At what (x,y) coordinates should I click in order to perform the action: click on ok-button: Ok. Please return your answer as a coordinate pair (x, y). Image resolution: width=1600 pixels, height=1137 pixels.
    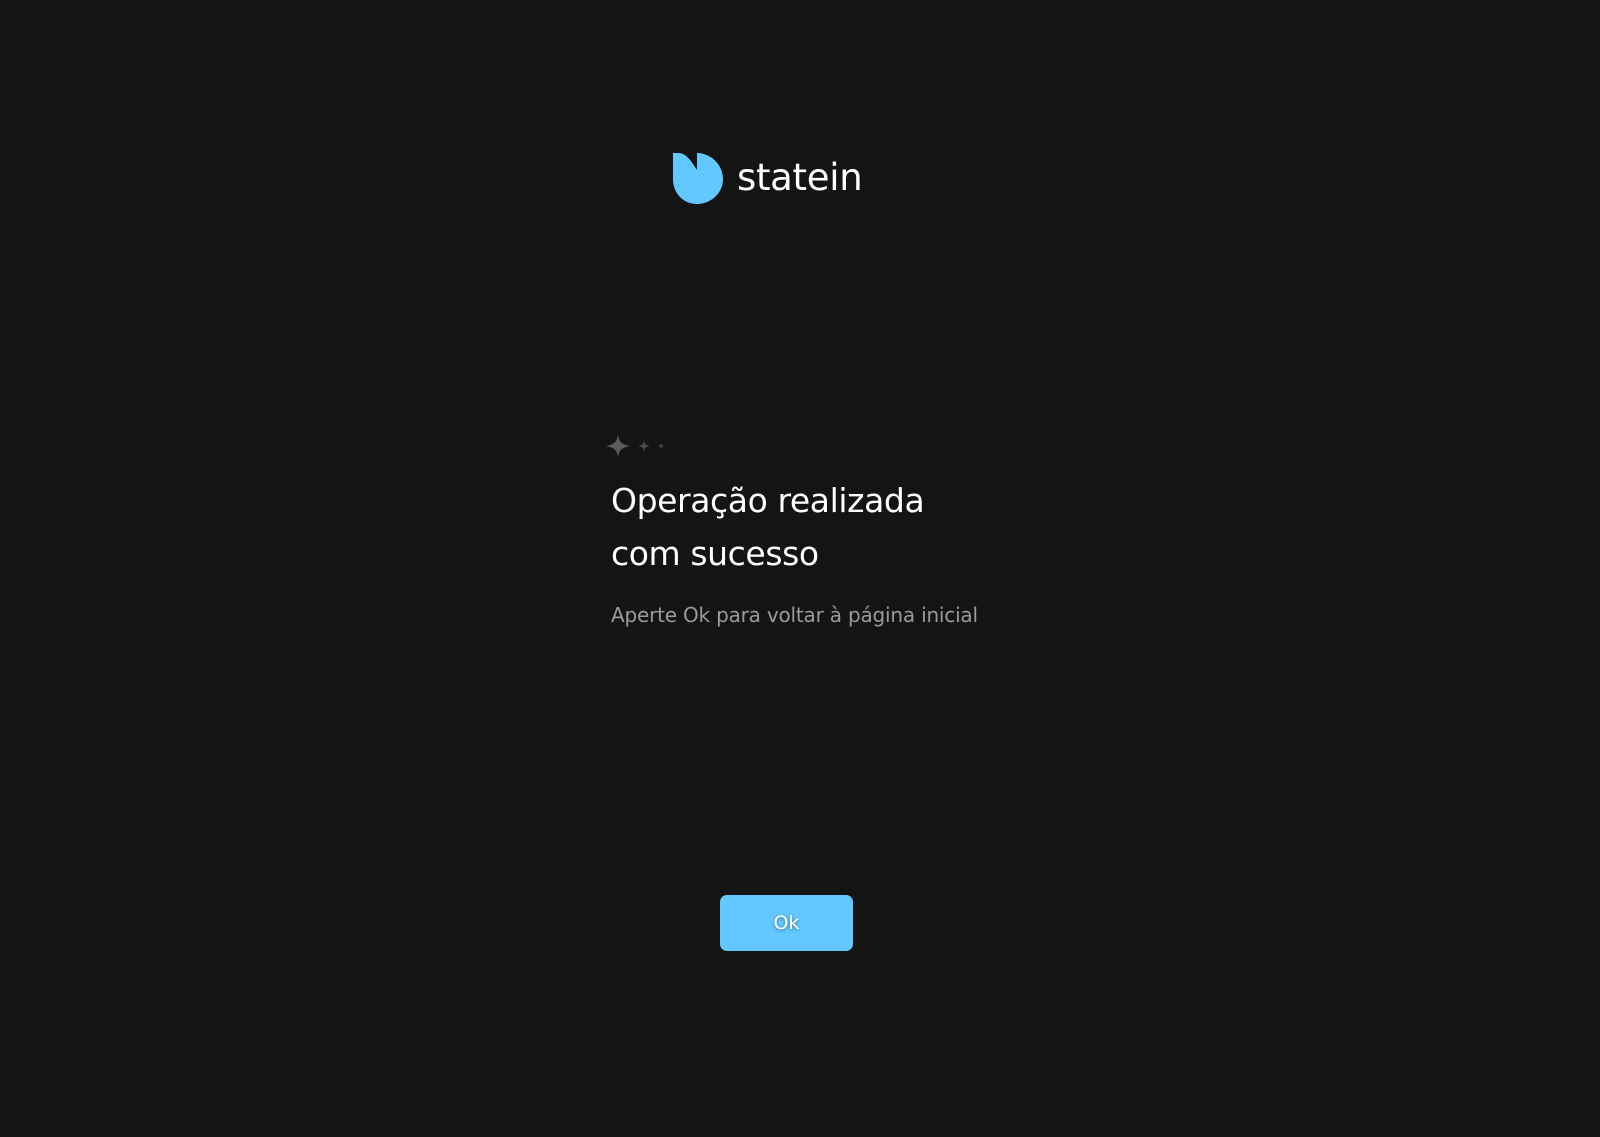
    Looking at the image, I should click on (786, 923).